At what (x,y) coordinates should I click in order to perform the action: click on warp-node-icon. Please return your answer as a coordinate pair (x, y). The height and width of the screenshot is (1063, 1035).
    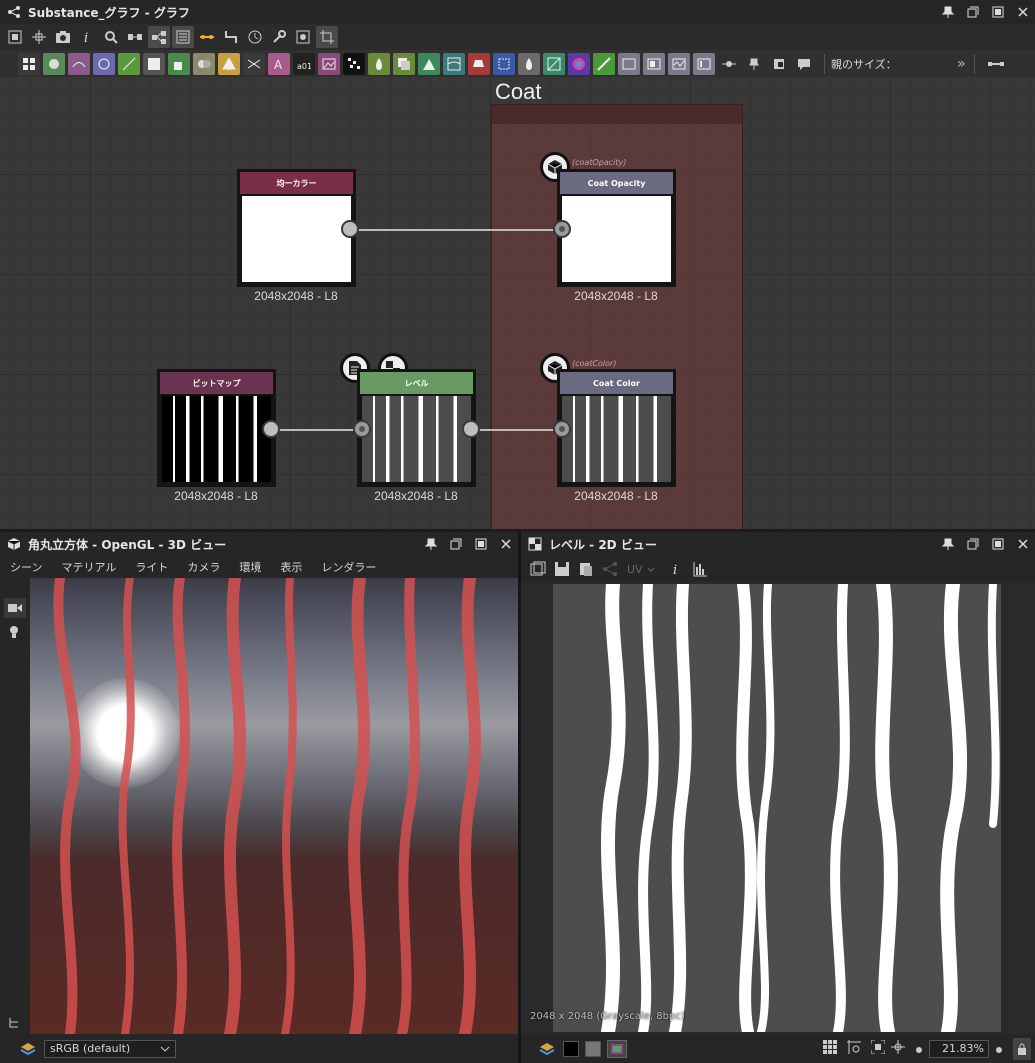
    Looking at the image, I should click on (454, 63).